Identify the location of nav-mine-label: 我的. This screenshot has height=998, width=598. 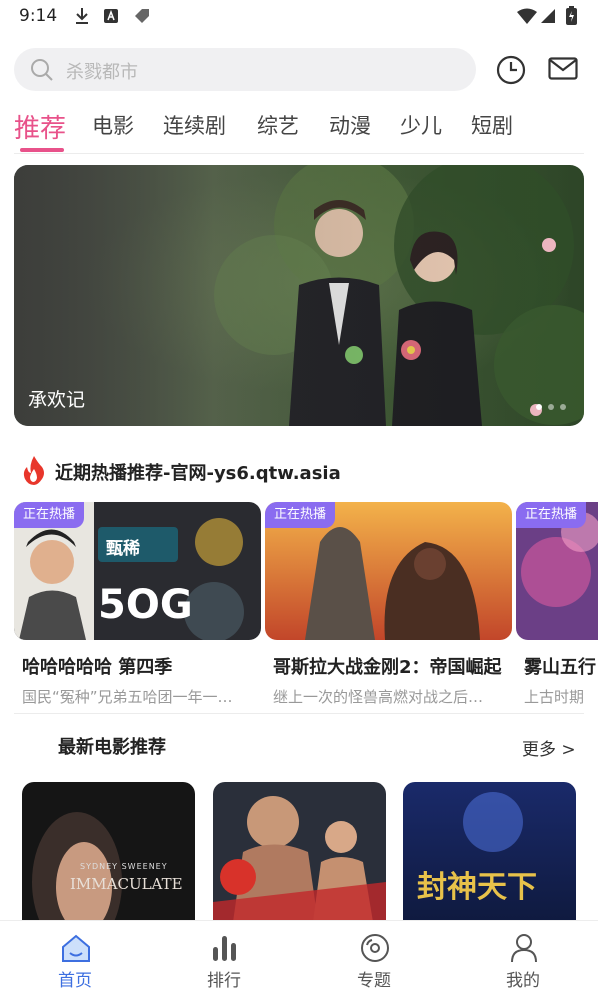
(523, 981).